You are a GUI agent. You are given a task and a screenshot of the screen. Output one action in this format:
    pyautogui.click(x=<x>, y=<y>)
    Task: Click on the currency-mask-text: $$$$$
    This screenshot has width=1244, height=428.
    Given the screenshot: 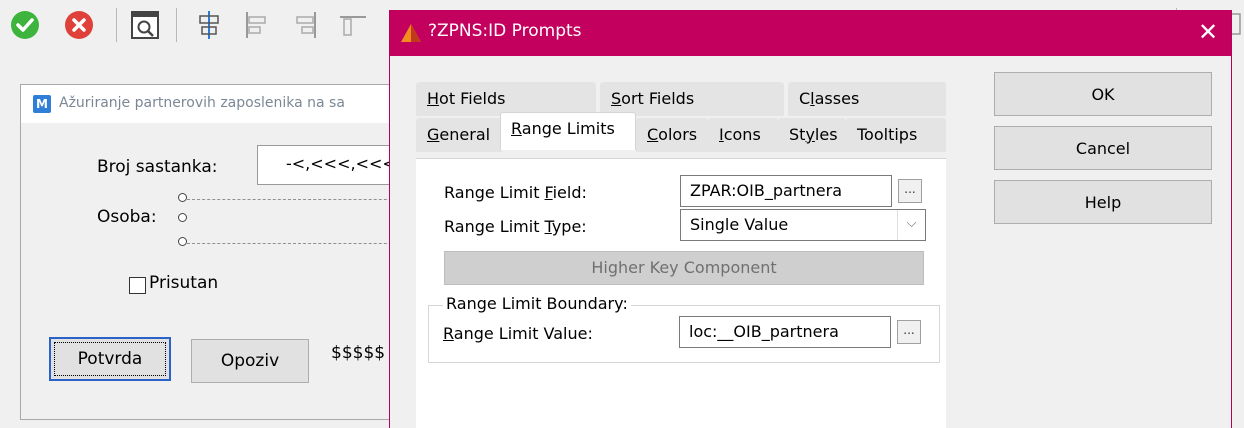 What is the action you would take?
    pyautogui.click(x=358, y=353)
    